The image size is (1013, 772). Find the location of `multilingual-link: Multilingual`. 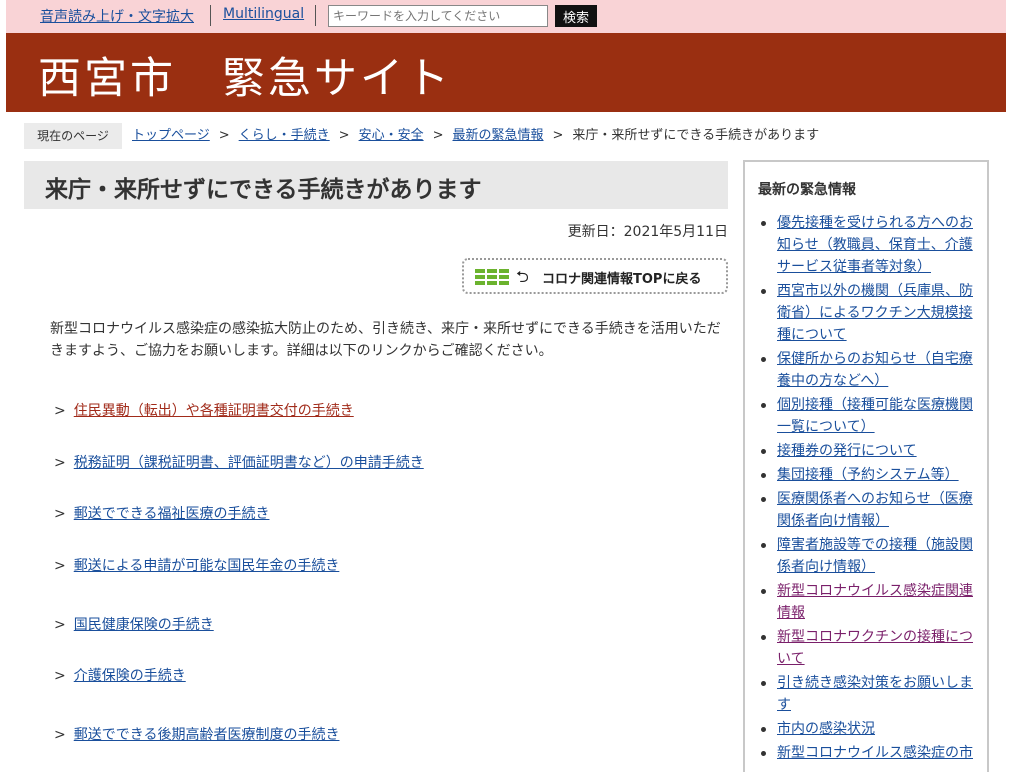

multilingual-link: Multilingual is located at coordinates (263, 14).